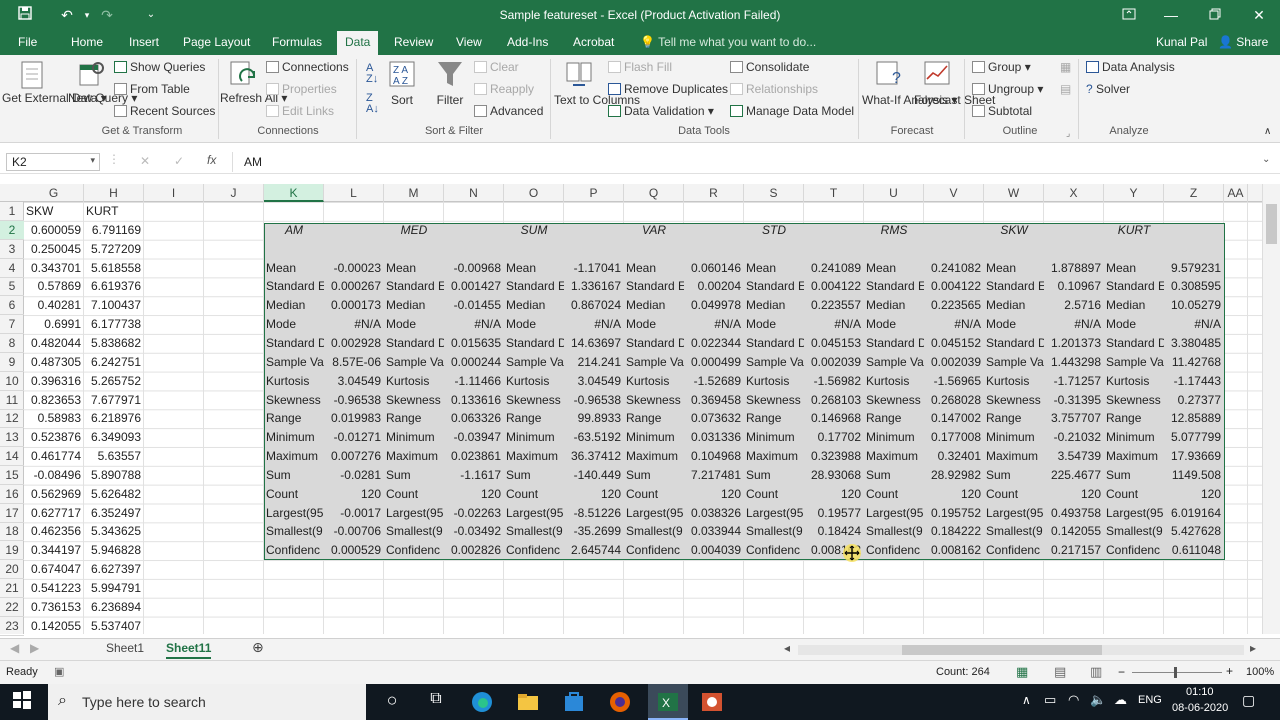 Image resolution: width=1280 pixels, height=720 pixels. Describe the element at coordinates (954, 286) in the screenshot. I see `stat-value: 0.004122` at that location.